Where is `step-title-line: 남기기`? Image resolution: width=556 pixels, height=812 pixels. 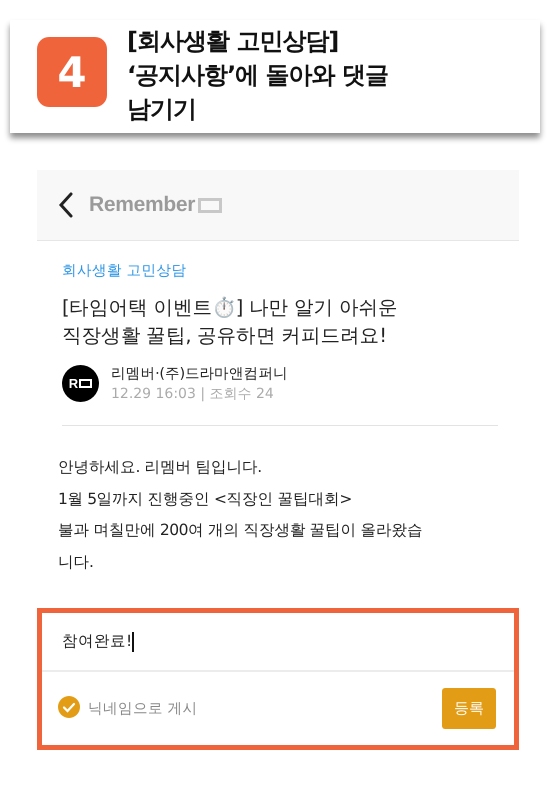
step-title-line: 남기기 is located at coordinates (161, 109).